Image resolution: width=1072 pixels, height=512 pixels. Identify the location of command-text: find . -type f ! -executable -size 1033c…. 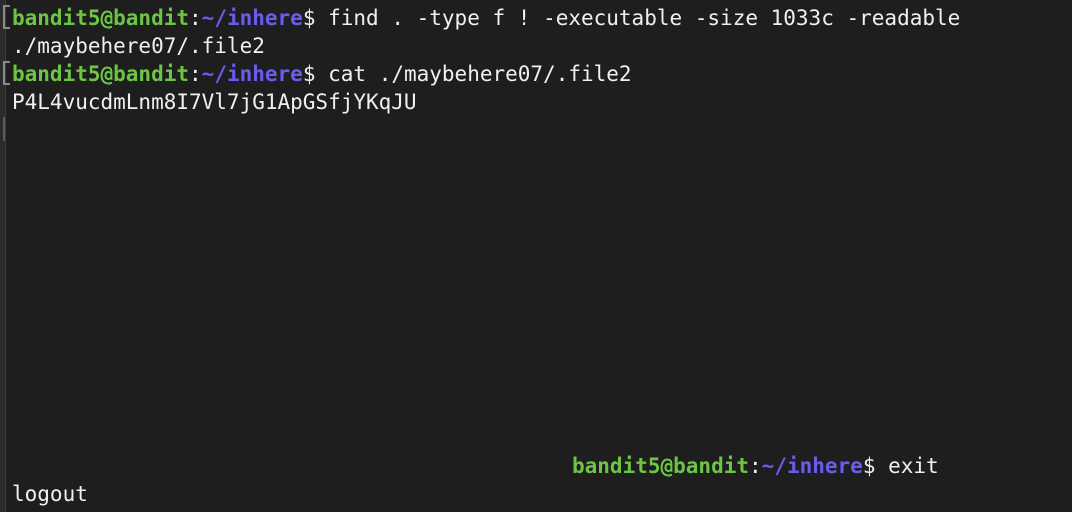
(644, 18).